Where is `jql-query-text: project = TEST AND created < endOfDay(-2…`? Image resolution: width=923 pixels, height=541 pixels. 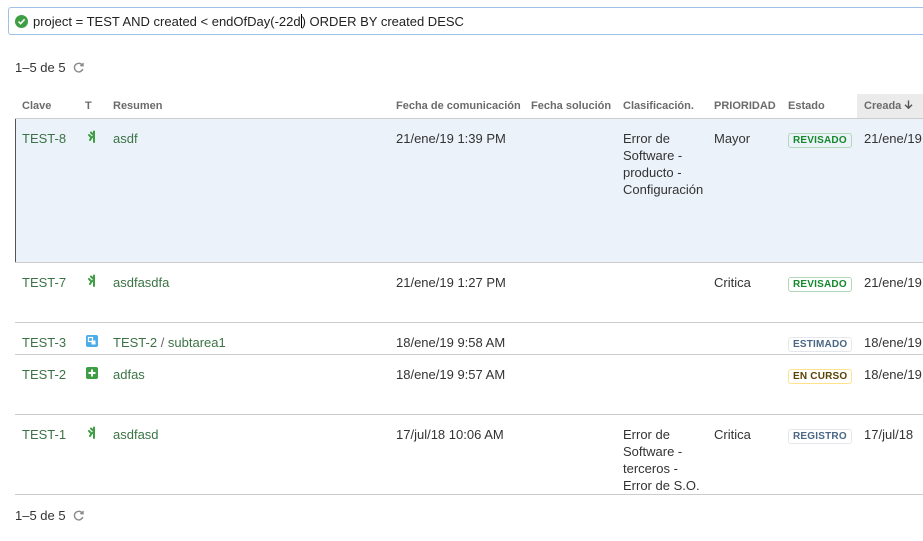 jql-query-text: project = TEST AND created < endOfDay(-2… is located at coordinates (248, 21).